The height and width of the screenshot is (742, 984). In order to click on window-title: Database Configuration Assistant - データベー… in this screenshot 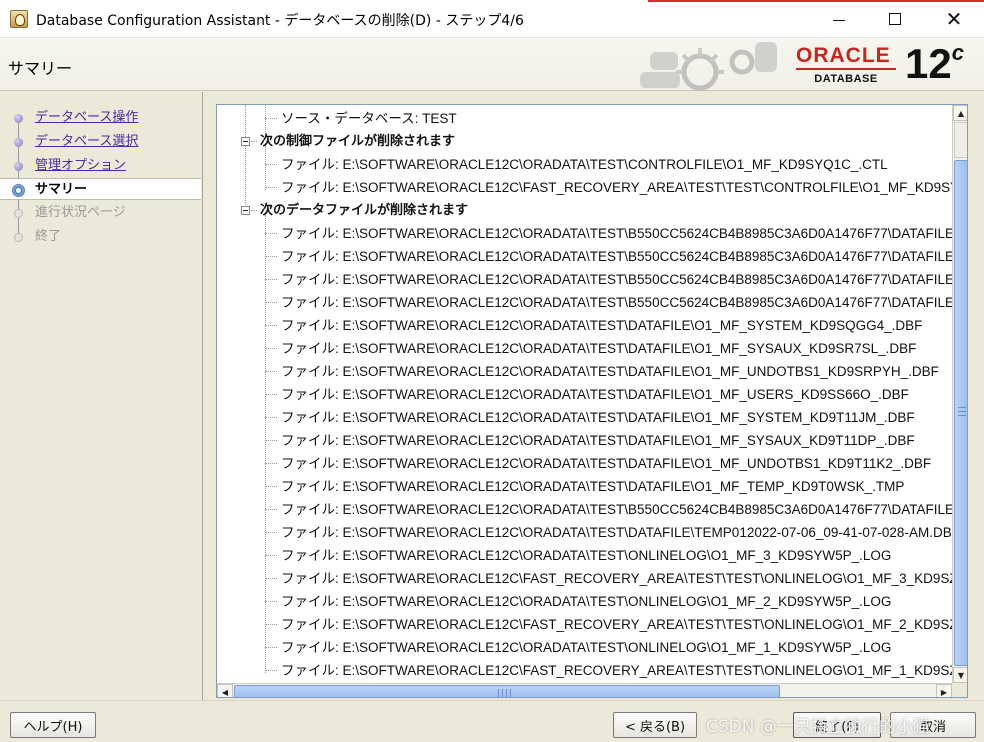, I will do `click(280, 21)`.